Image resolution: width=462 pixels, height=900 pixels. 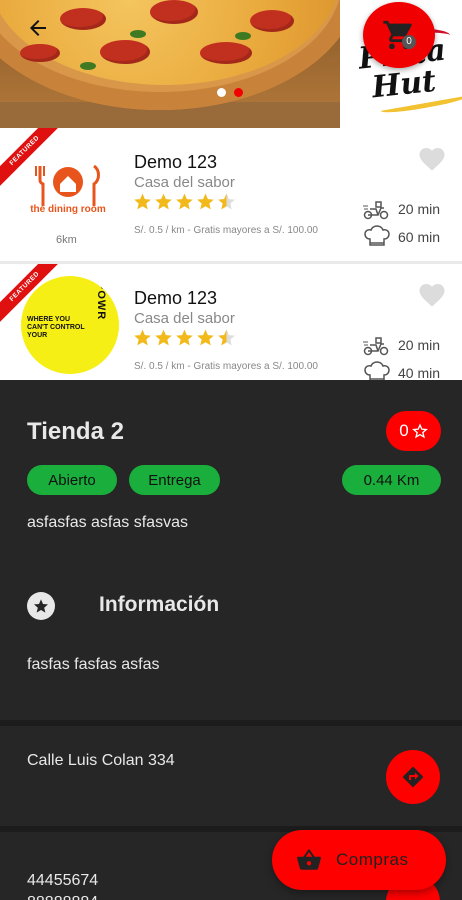 What do you see at coordinates (230, 92) in the screenshot?
I see `carousel-indicator` at bounding box center [230, 92].